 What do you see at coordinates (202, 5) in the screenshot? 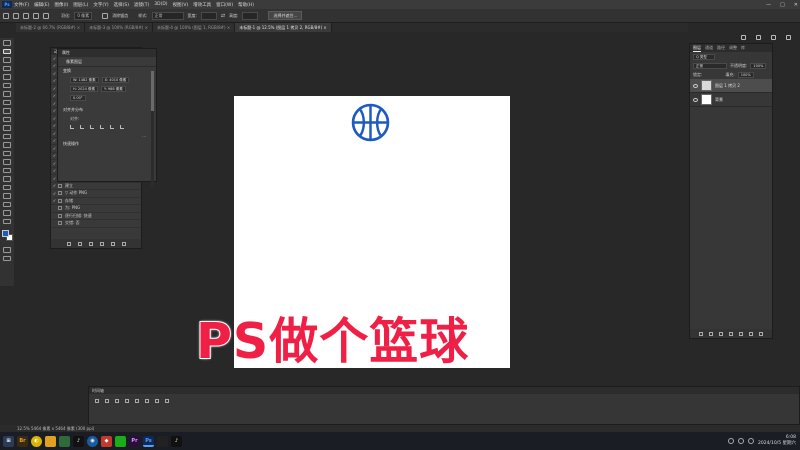
I see `menu-plugins: 增效工具` at bounding box center [202, 5].